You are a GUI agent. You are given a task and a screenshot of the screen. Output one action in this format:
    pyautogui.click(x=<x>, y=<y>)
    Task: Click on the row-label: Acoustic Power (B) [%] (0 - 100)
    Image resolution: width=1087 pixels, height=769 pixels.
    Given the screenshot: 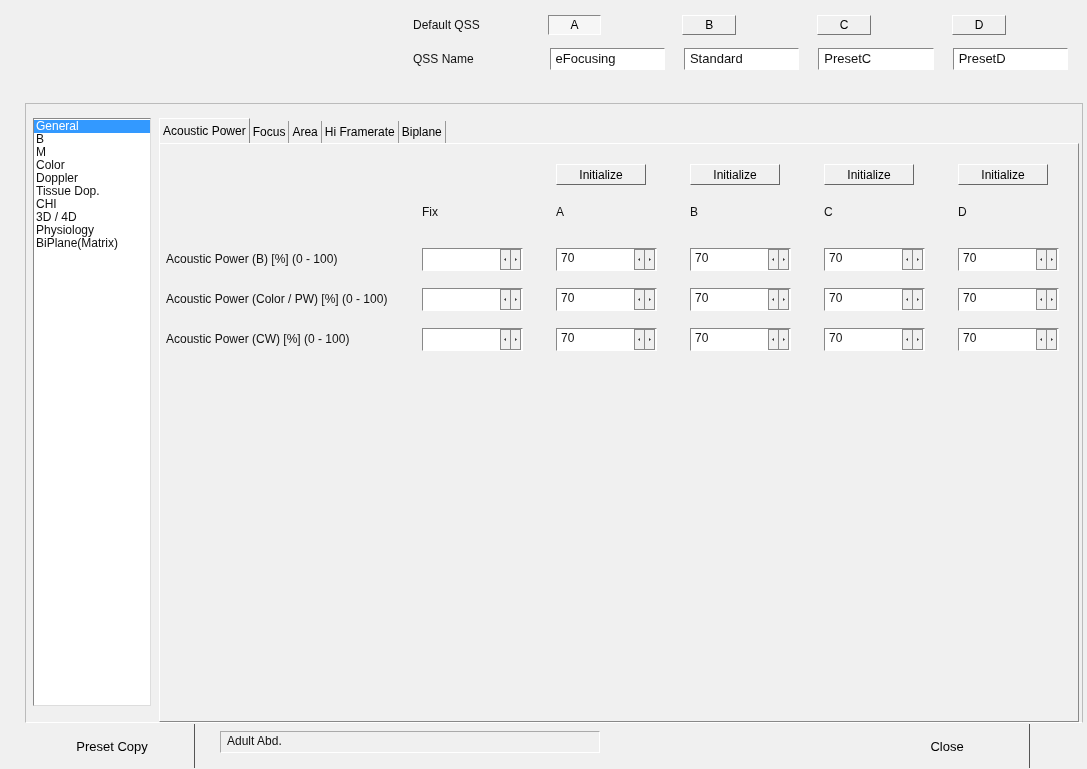 What is the action you would take?
    pyautogui.click(x=251, y=259)
    